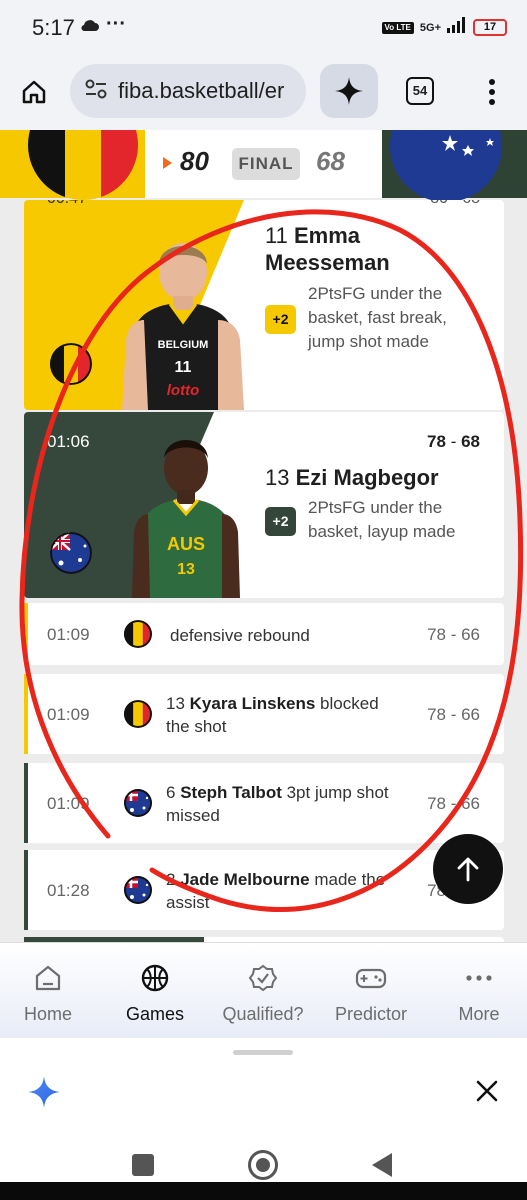 The width and height of the screenshot is (527, 1200). I want to click on jersey-number: 13, so click(186, 569).